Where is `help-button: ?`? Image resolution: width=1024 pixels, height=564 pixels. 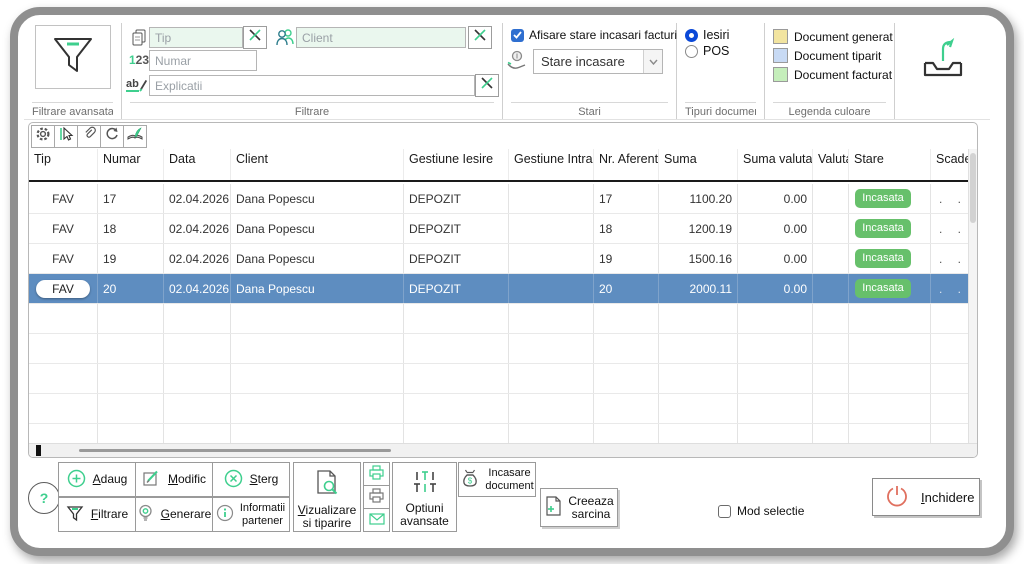 help-button: ? is located at coordinates (44, 498).